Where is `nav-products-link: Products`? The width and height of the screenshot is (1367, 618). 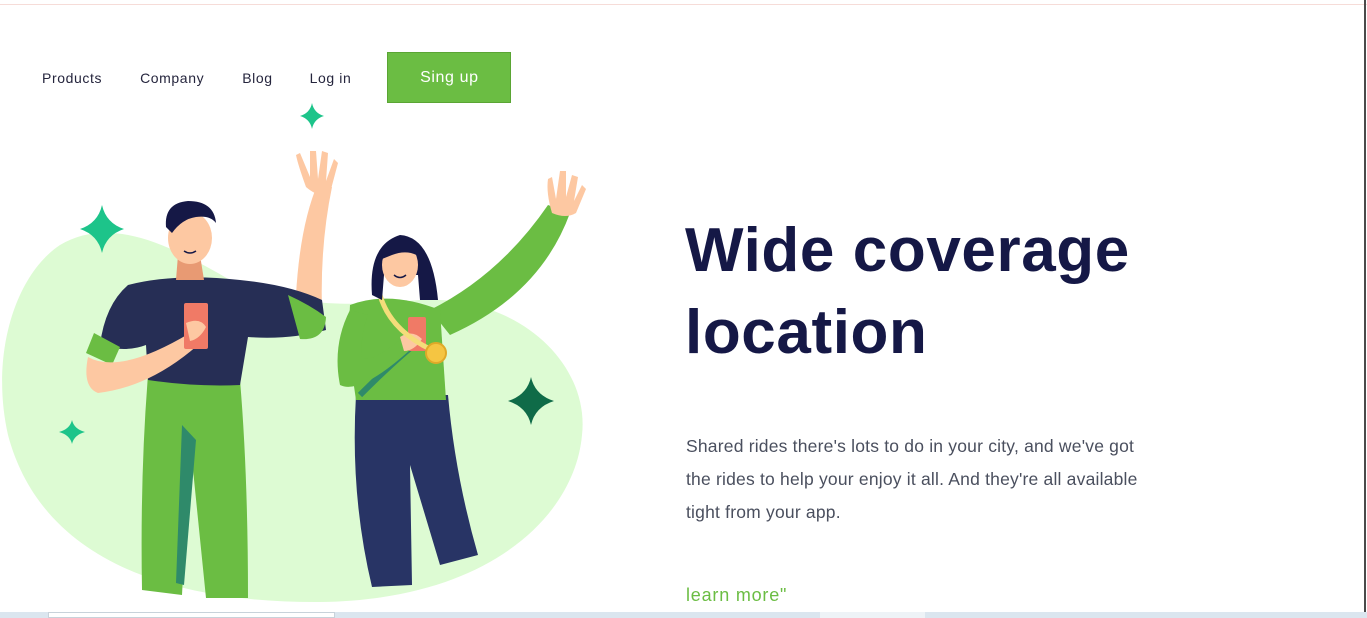
nav-products-link: Products is located at coordinates (72, 78).